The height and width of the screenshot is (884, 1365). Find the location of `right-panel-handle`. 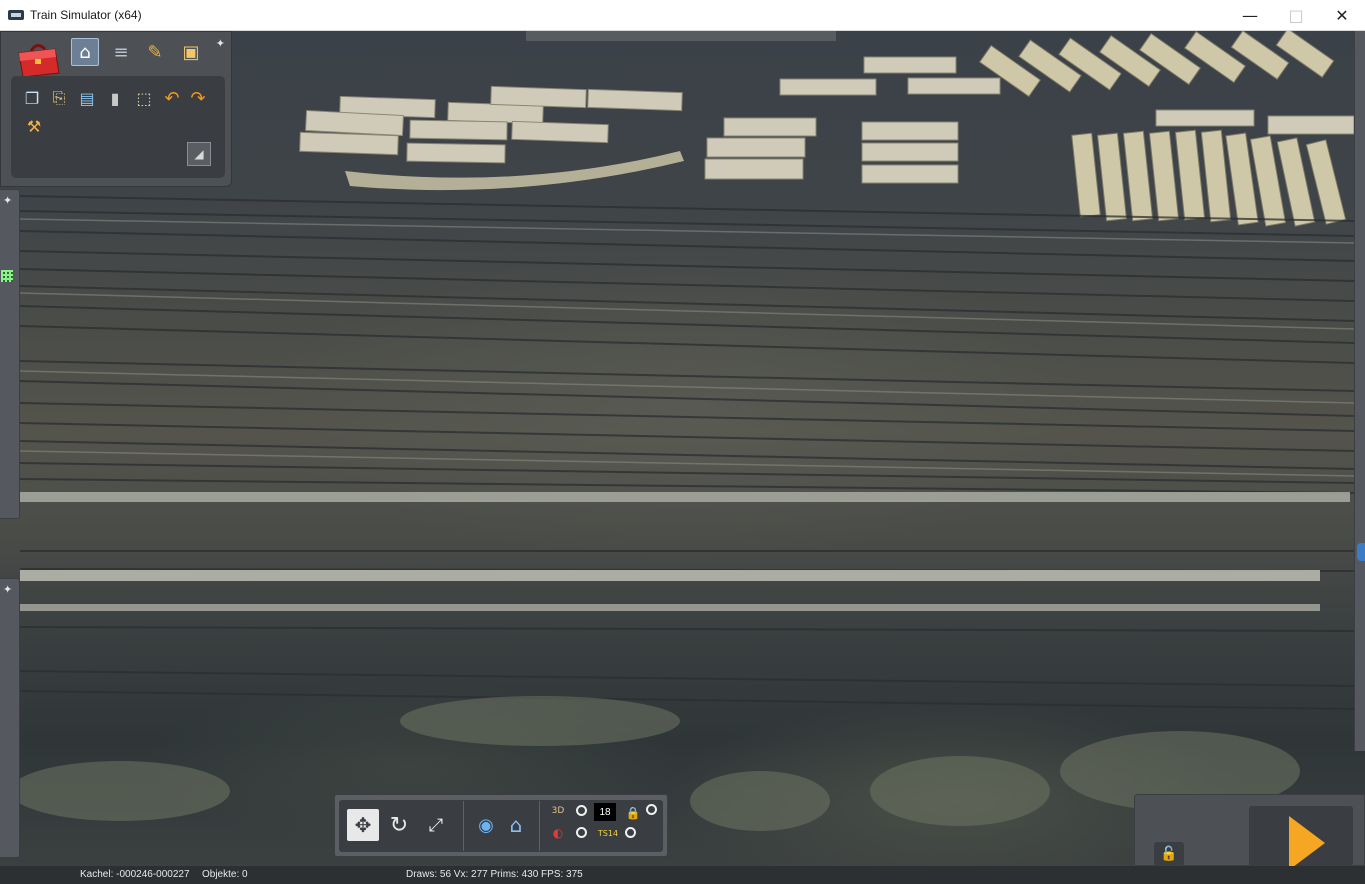

right-panel-handle is located at coordinates (1361, 552).